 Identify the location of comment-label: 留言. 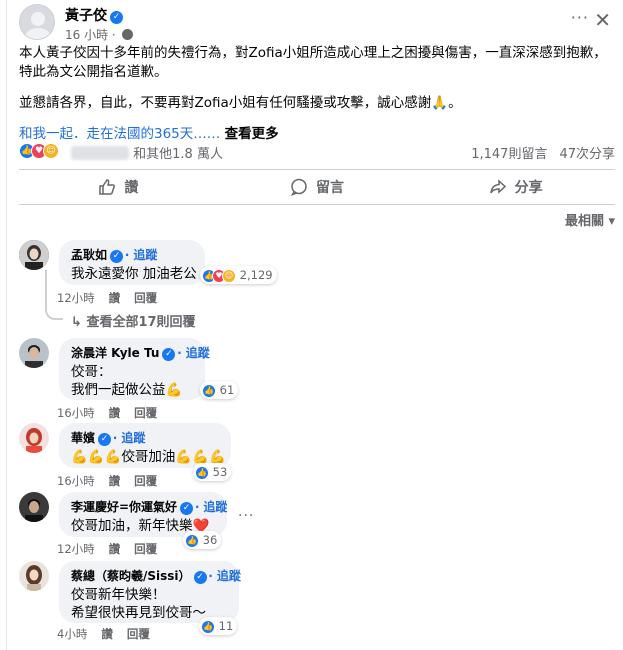
(330, 188).